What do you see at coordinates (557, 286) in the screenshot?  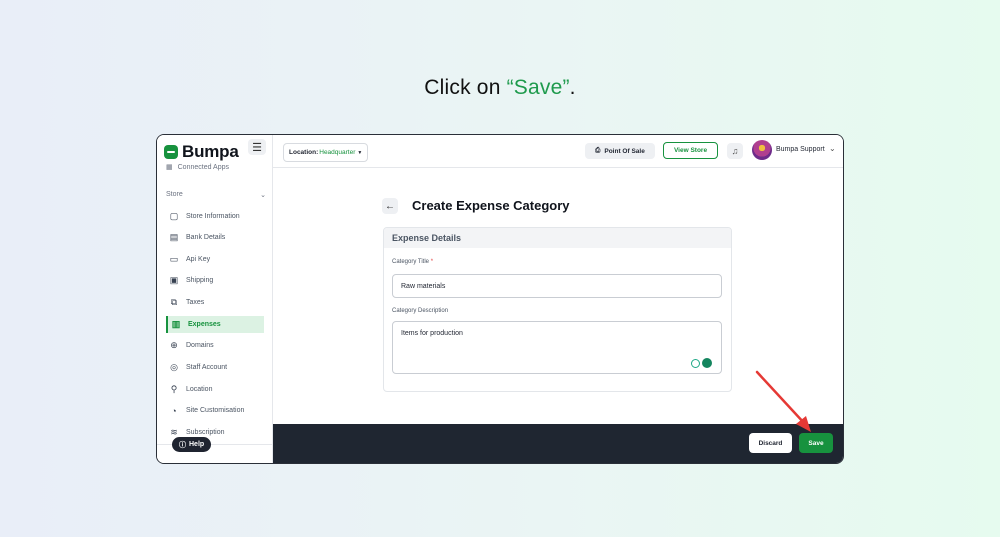 I see `category-title-input: Raw materials` at bounding box center [557, 286].